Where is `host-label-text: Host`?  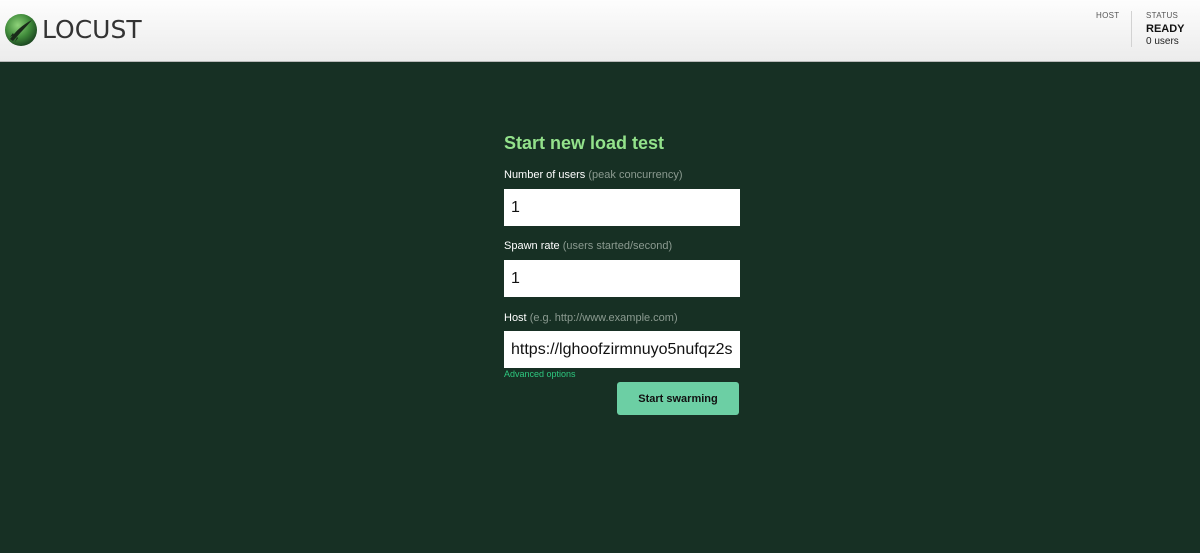 host-label-text: Host is located at coordinates (515, 318).